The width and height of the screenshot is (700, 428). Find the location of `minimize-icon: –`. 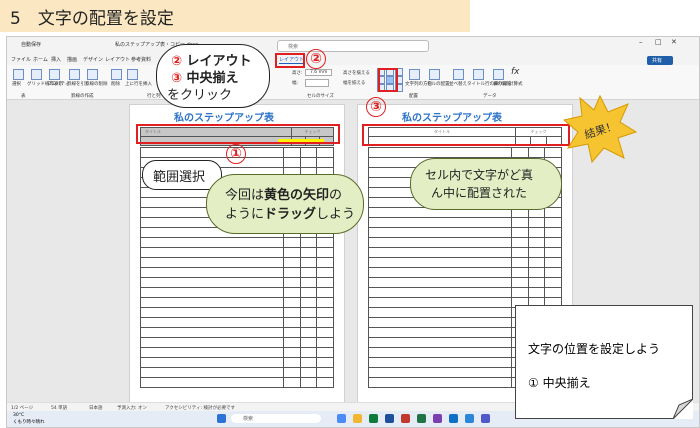

minimize-icon: – is located at coordinates (641, 42).